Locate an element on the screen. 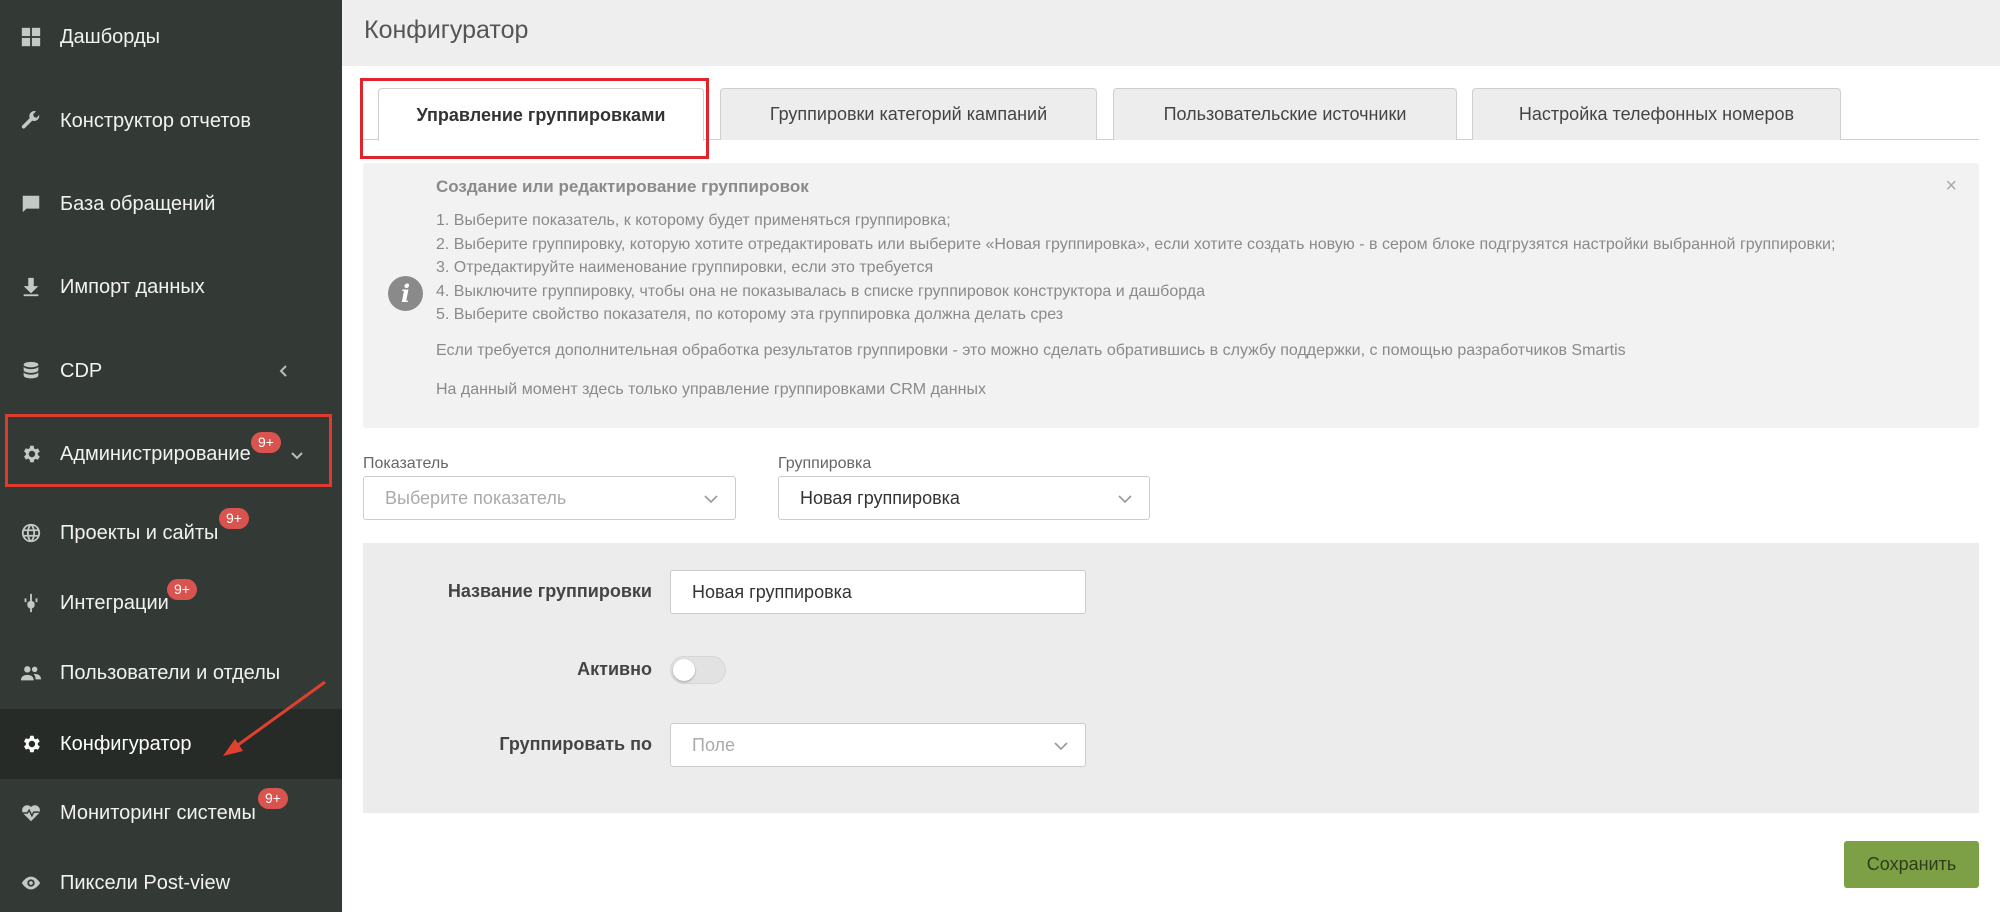  sidebar-item-label: База обращений is located at coordinates (138, 203).